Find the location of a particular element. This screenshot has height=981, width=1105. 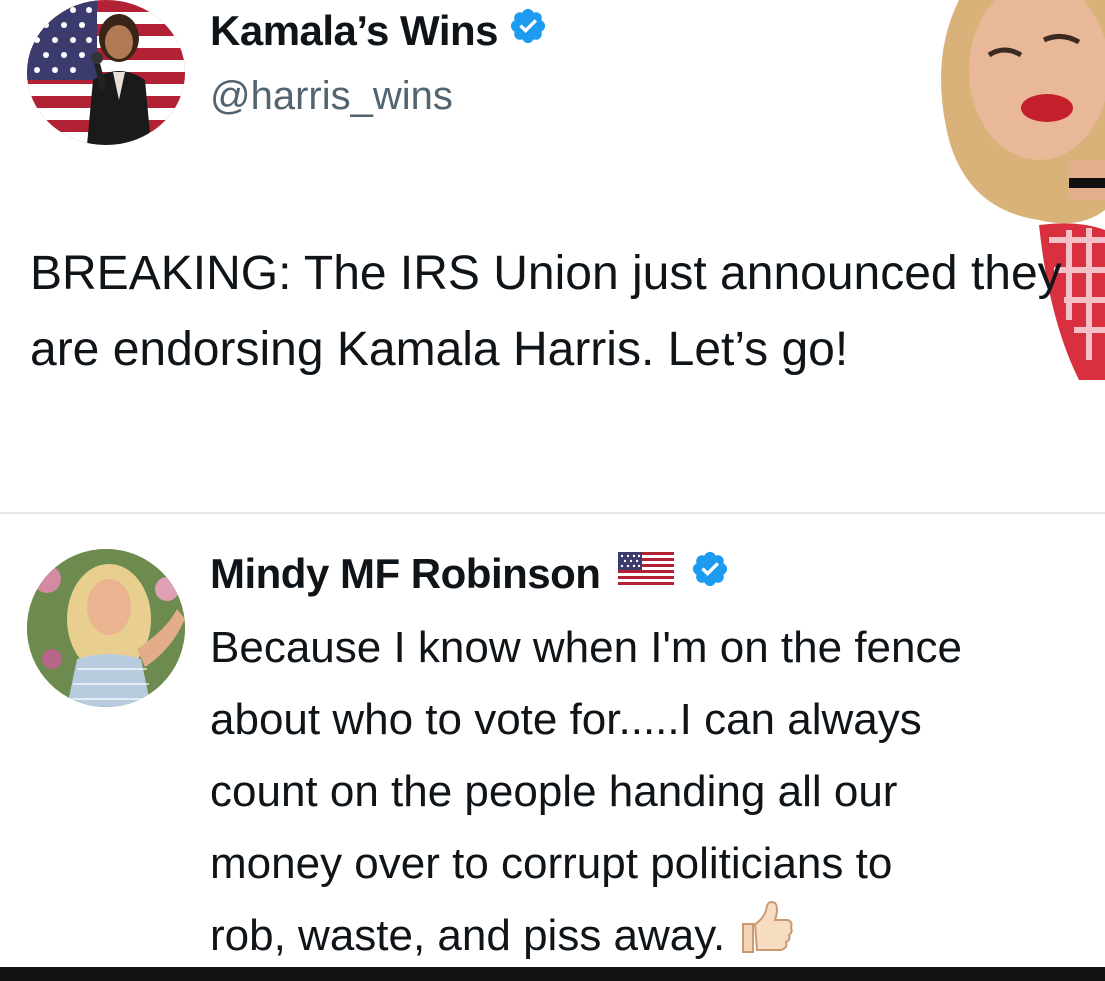

display-name-text: Mindy MF Robinson is located at coordinates (405, 573).